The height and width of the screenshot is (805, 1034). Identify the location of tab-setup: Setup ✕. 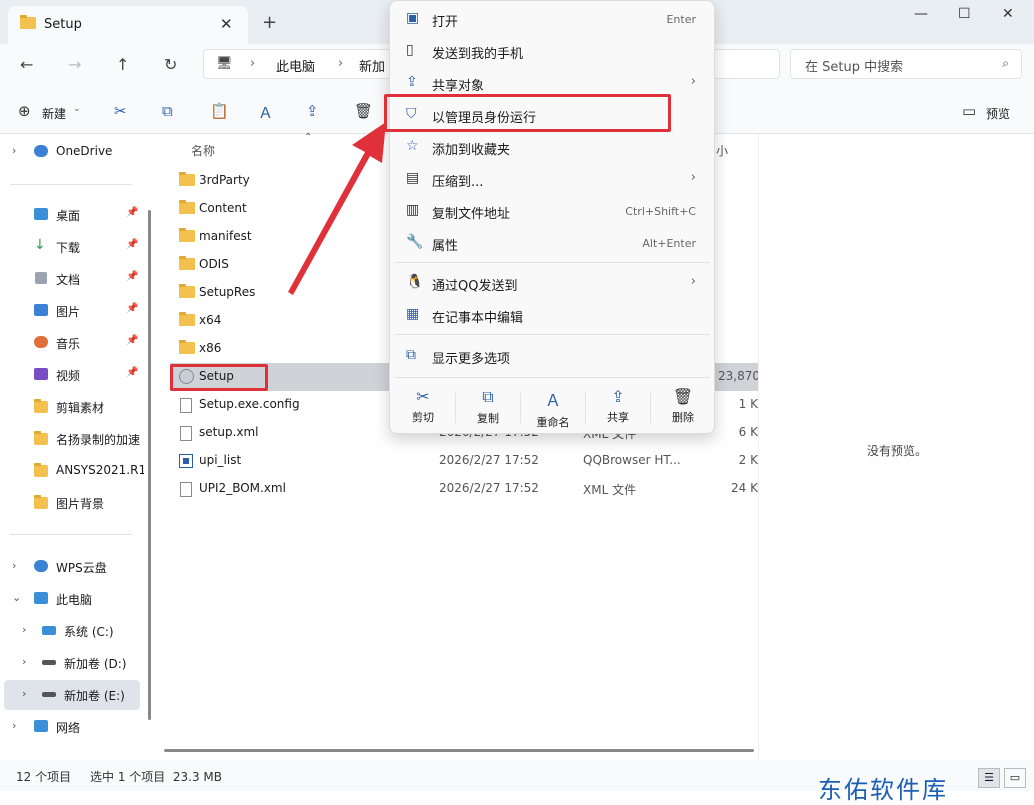
(128, 25).